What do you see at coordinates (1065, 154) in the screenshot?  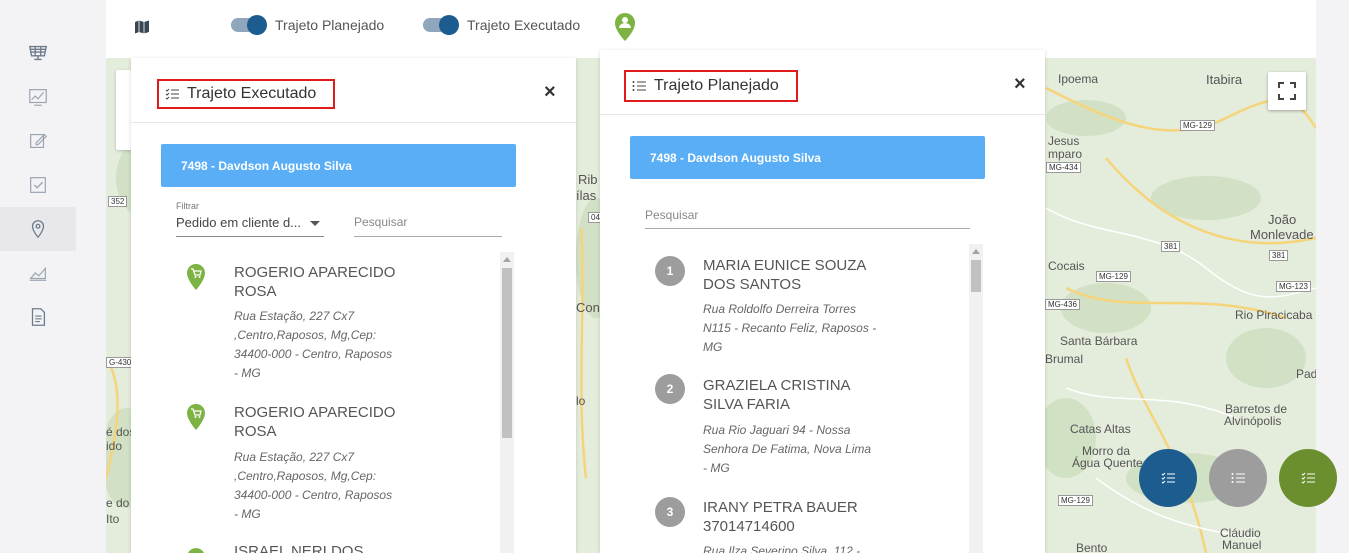 I see `map-label: mparo` at bounding box center [1065, 154].